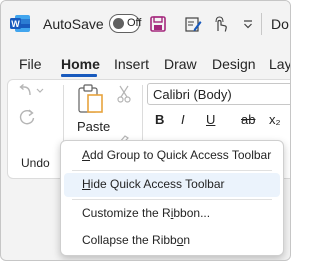 Image resolution: width=320 pixels, height=261 pixels. What do you see at coordinates (94, 126) in the screenshot?
I see `paste-label: Paste` at bounding box center [94, 126].